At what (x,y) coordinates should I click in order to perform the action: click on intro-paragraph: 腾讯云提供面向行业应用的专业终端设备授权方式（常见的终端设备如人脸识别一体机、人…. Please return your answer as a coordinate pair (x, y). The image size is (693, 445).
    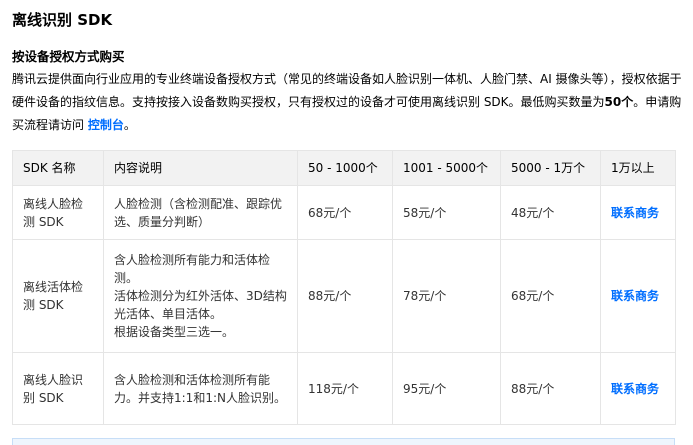
    Looking at the image, I should click on (347, 102).